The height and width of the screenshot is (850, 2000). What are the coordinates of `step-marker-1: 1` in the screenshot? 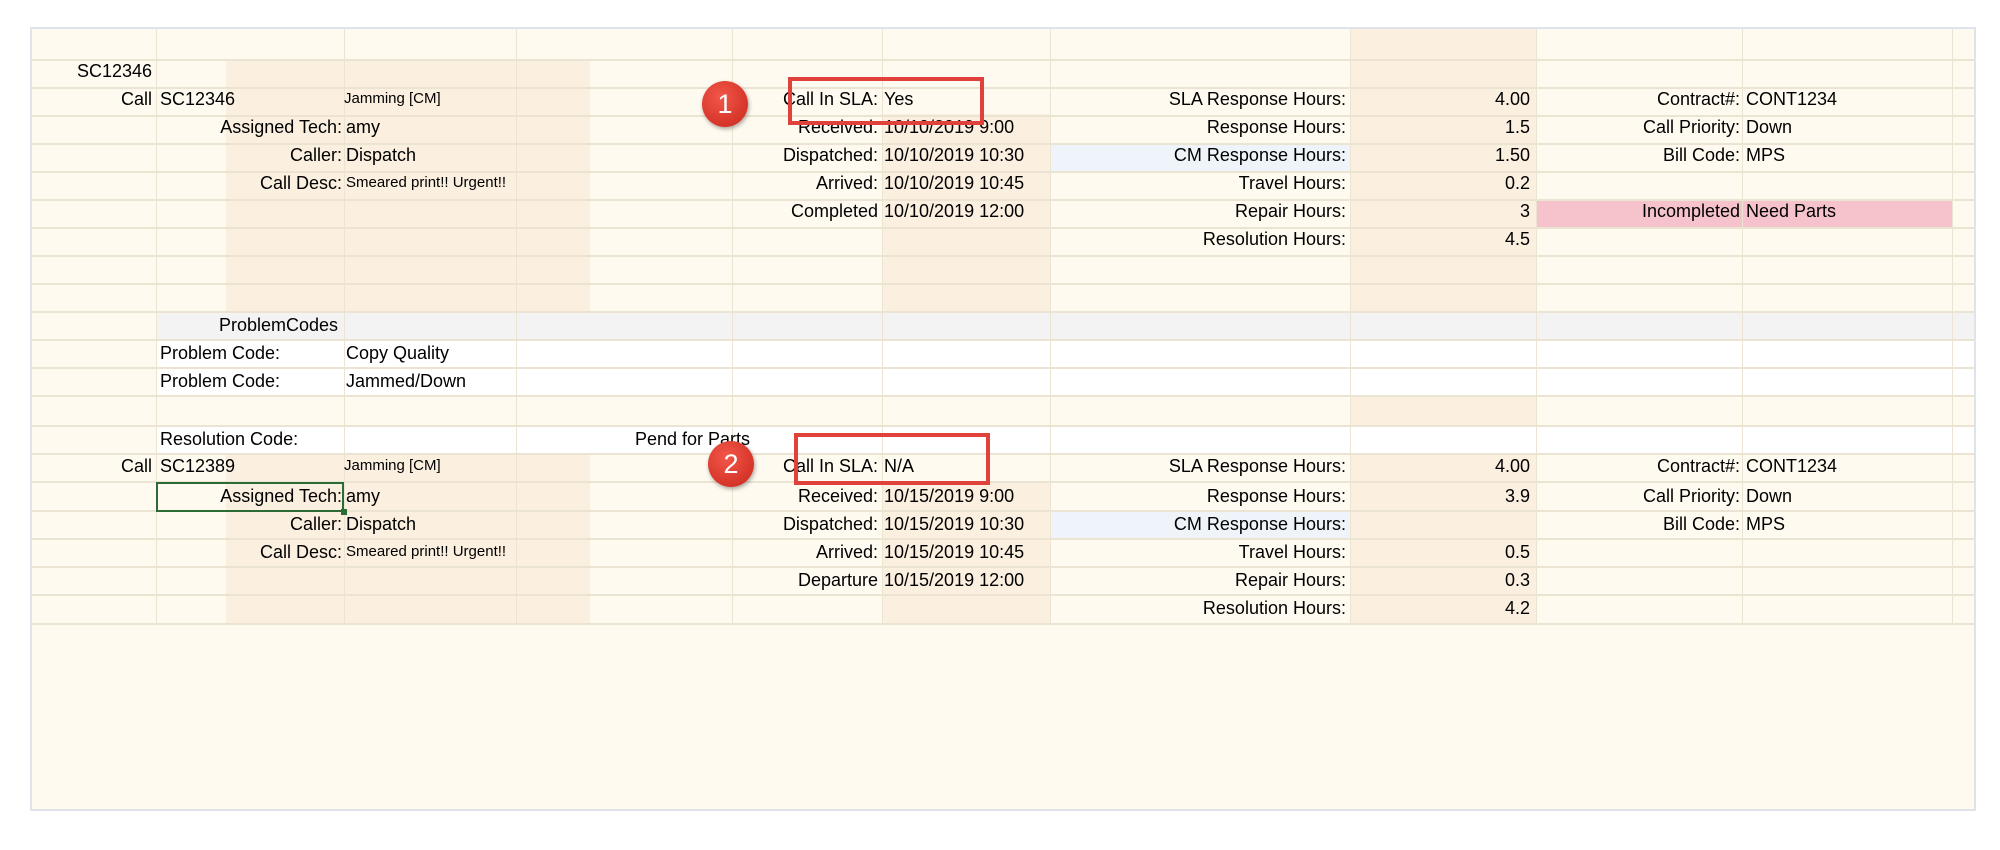 It's located at (725, 104).